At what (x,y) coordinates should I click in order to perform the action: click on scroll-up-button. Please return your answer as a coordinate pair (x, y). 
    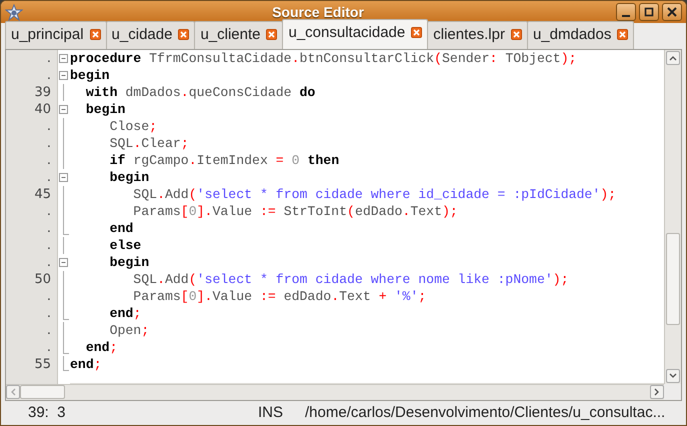
    Looking at the image, I should click on (673, 58).